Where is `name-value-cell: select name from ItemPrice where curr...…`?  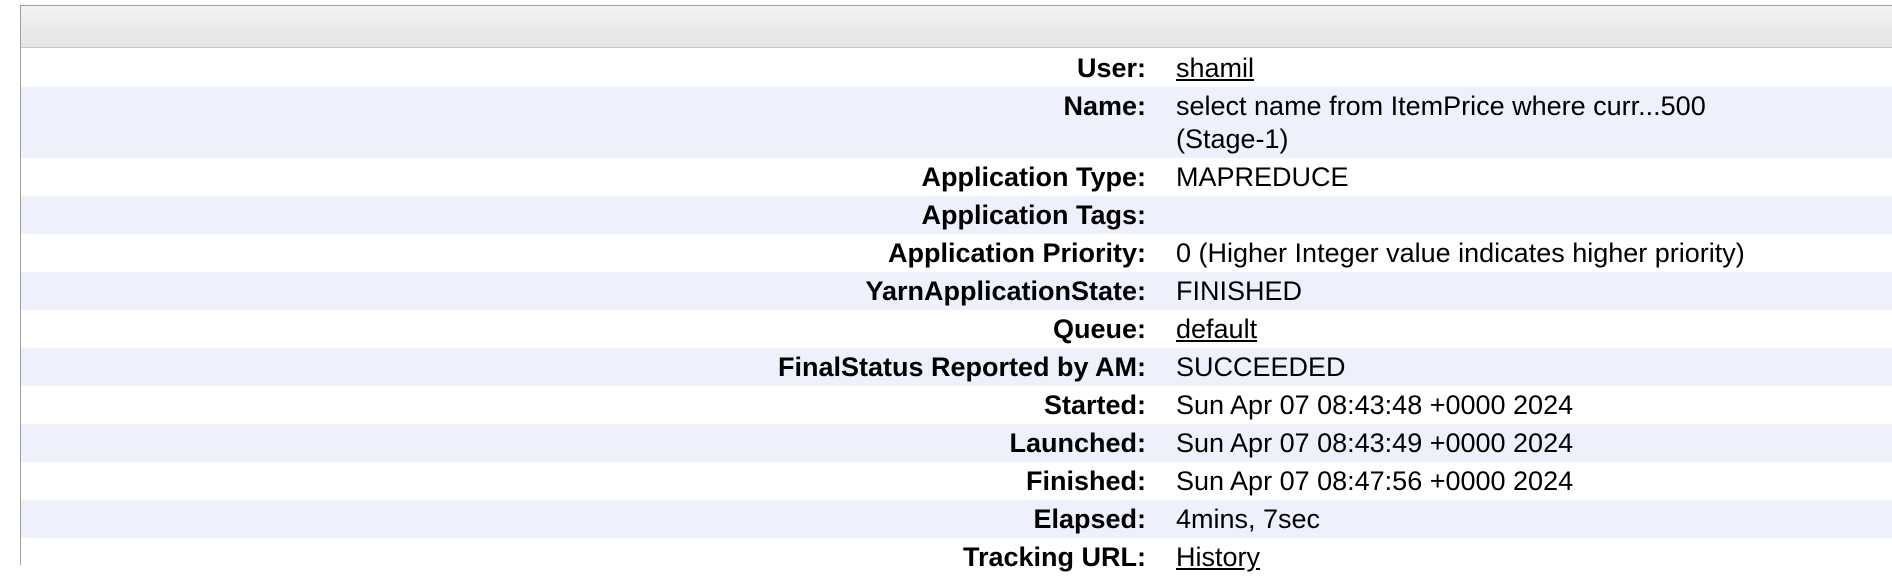
name-value-cell: select name from ItemPrice where curr...… is located at coordinates (1534, 122).